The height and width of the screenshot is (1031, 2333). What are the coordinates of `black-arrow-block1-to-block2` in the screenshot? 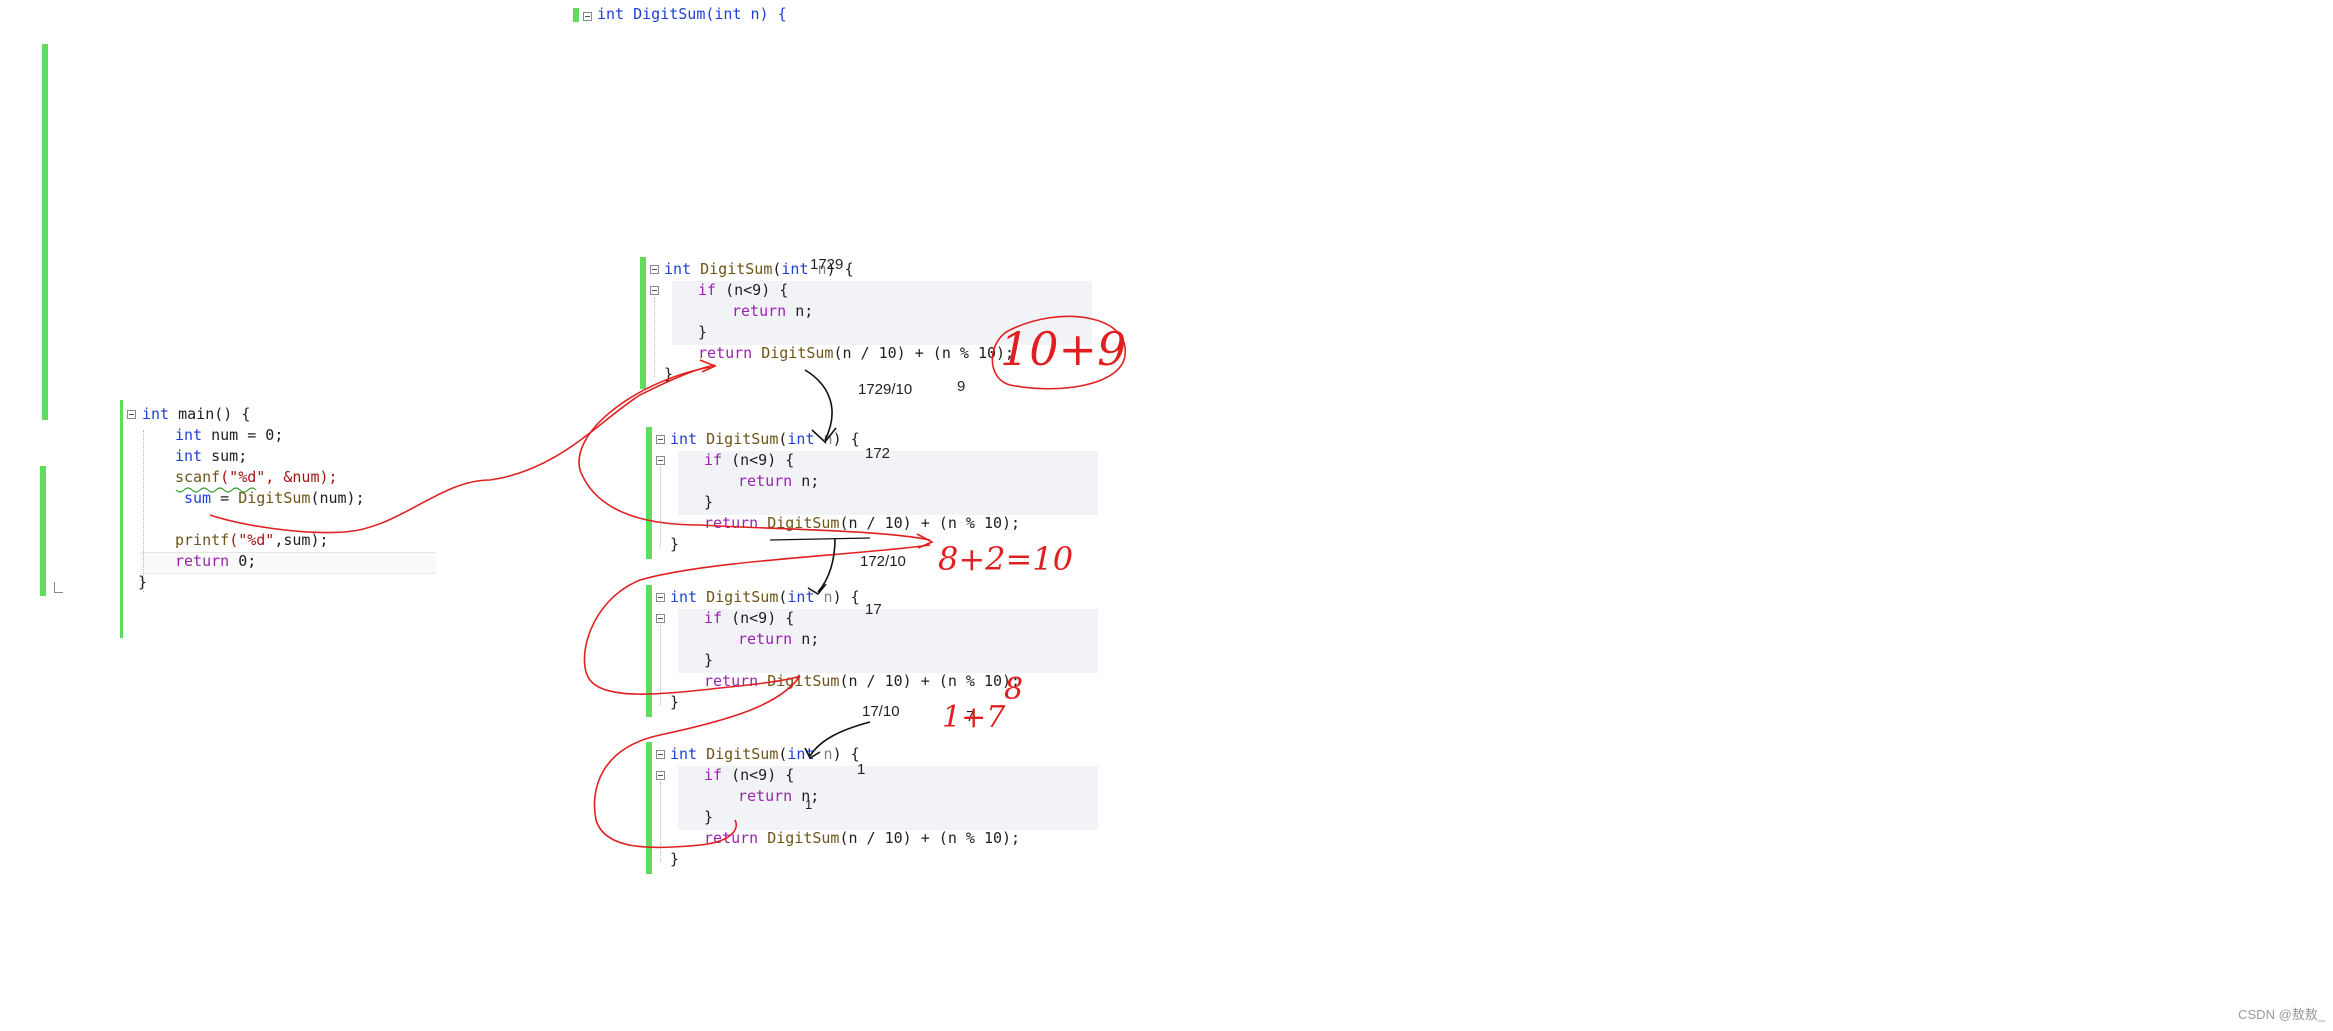 It's located at (818, 405).